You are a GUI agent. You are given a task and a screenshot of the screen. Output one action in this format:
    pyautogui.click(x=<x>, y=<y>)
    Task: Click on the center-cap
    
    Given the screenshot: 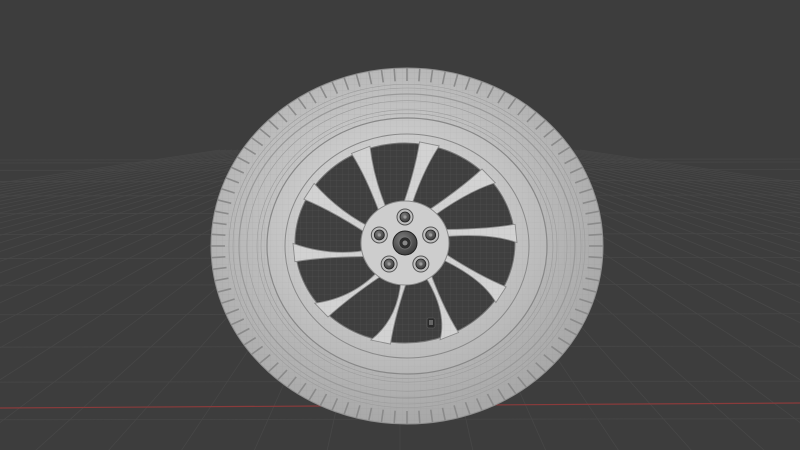 What is the action you would take?
    pyautogui.click(x=405, y=243)
    